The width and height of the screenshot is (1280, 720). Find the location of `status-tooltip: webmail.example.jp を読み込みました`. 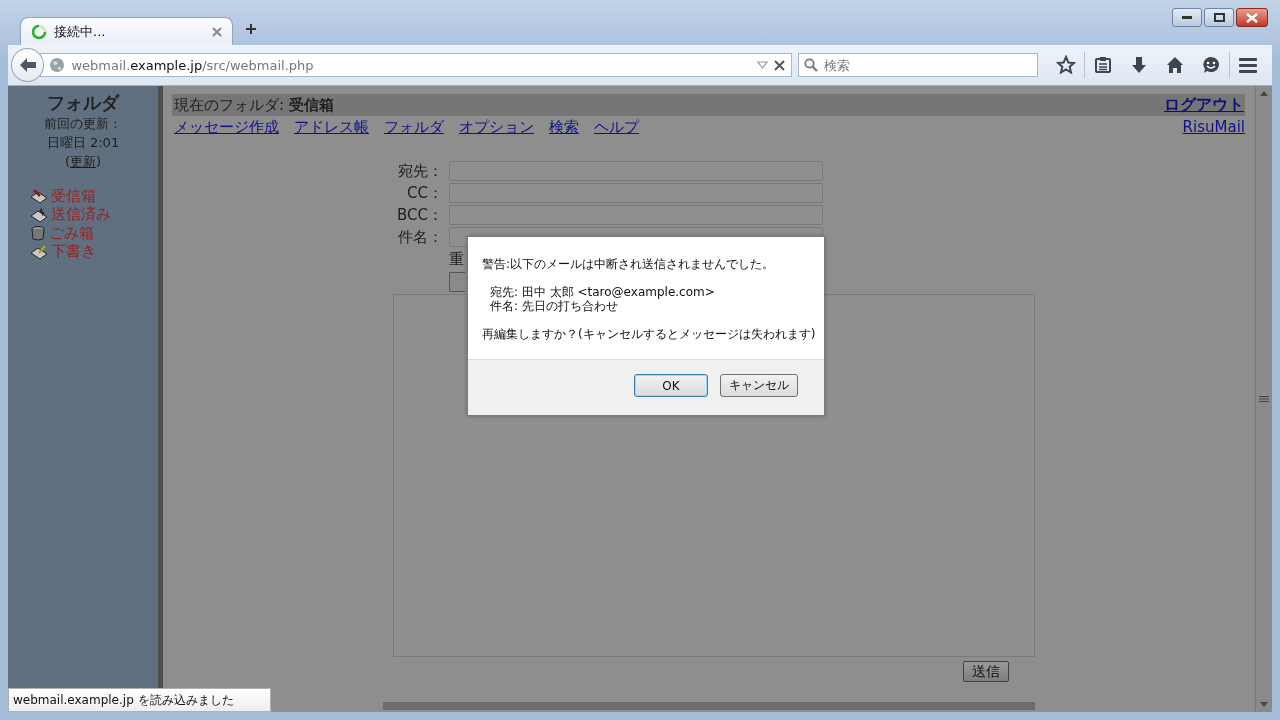

status-tooltip: webmail.example.jp を読み込みました is located at coordinates (139, 700).